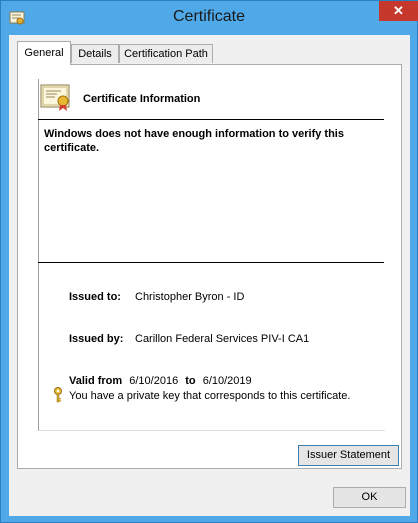 The height and width of the screenshot is (523, 418). I want to click on issued-to-row: Issued to: Christopher Byron - ID, so click(156, 297).